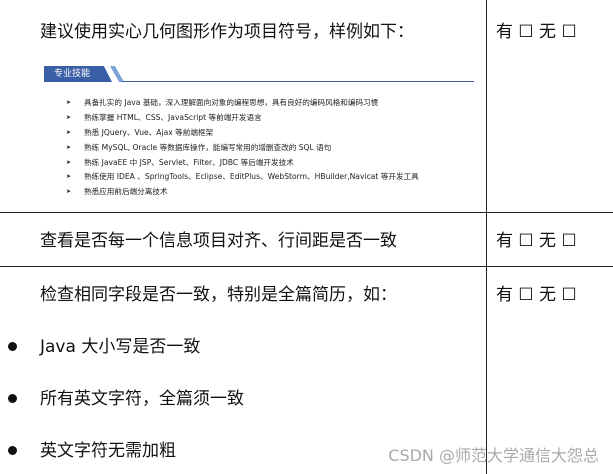 Image resolution: width=613 pixels, height=474 pixels. What do you see at coordinates (536, 32) in the screenshot?
I see `row-1-choice: 有 ☐ 无 ☐` at bounding box center [536, 32].